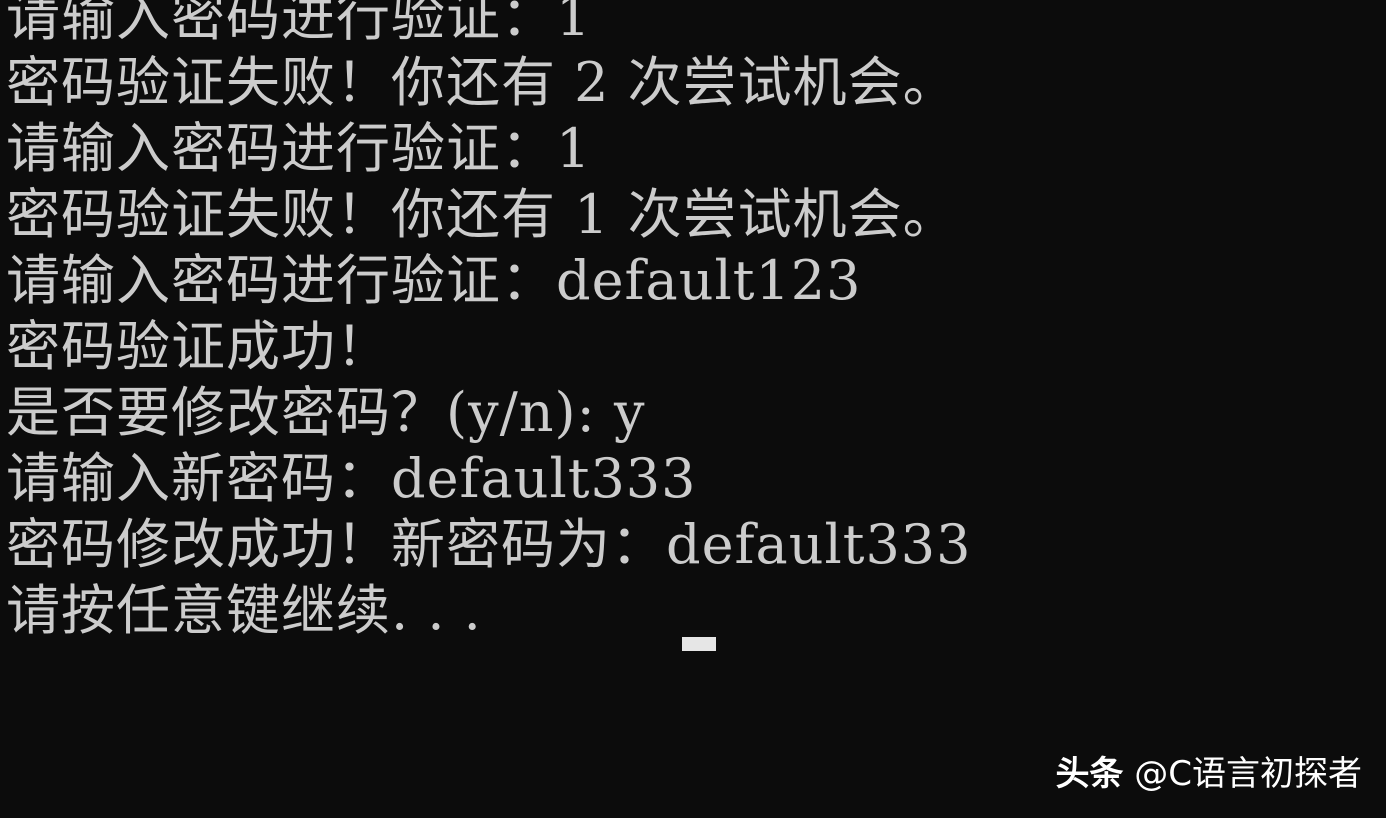 Image resolution: width=1386 pixels, height=818 pixels. Describe the element at coordinates (489, 544) in the screenshot. I see `console-line: 密码修改成功！新密码为：default333` at that location.